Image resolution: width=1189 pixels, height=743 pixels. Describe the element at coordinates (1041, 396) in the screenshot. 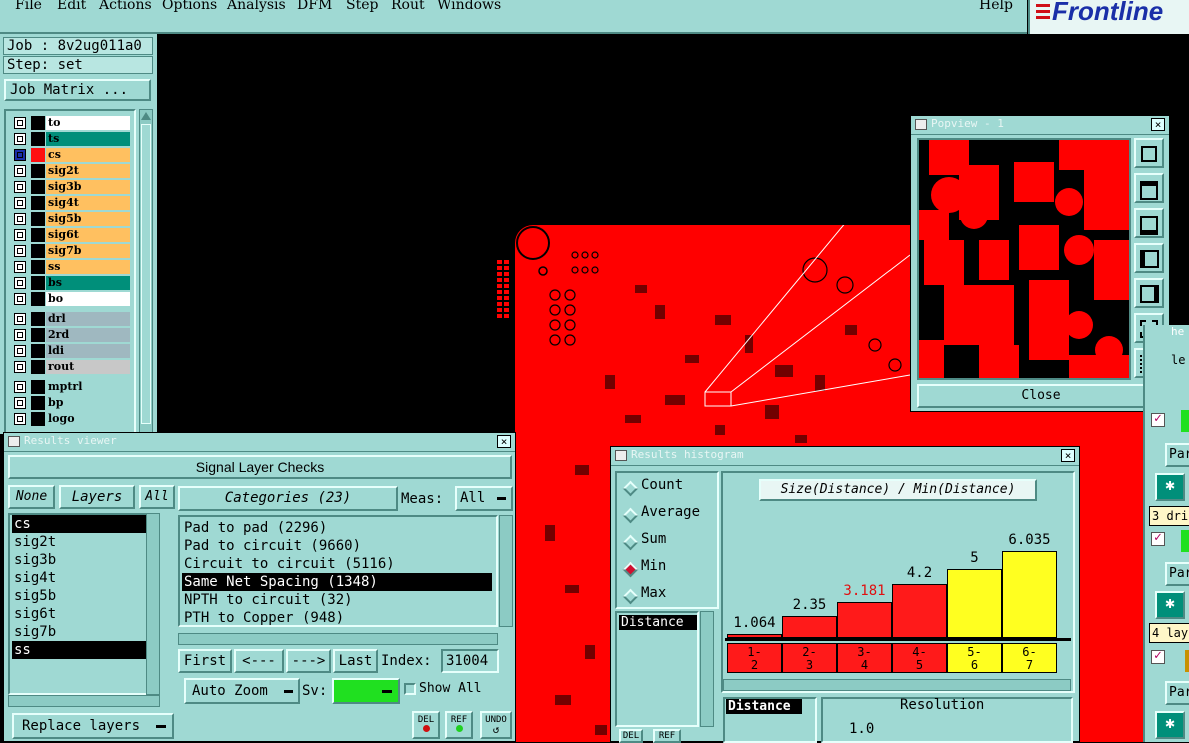

I see `popview-close-button: Close` at that location.